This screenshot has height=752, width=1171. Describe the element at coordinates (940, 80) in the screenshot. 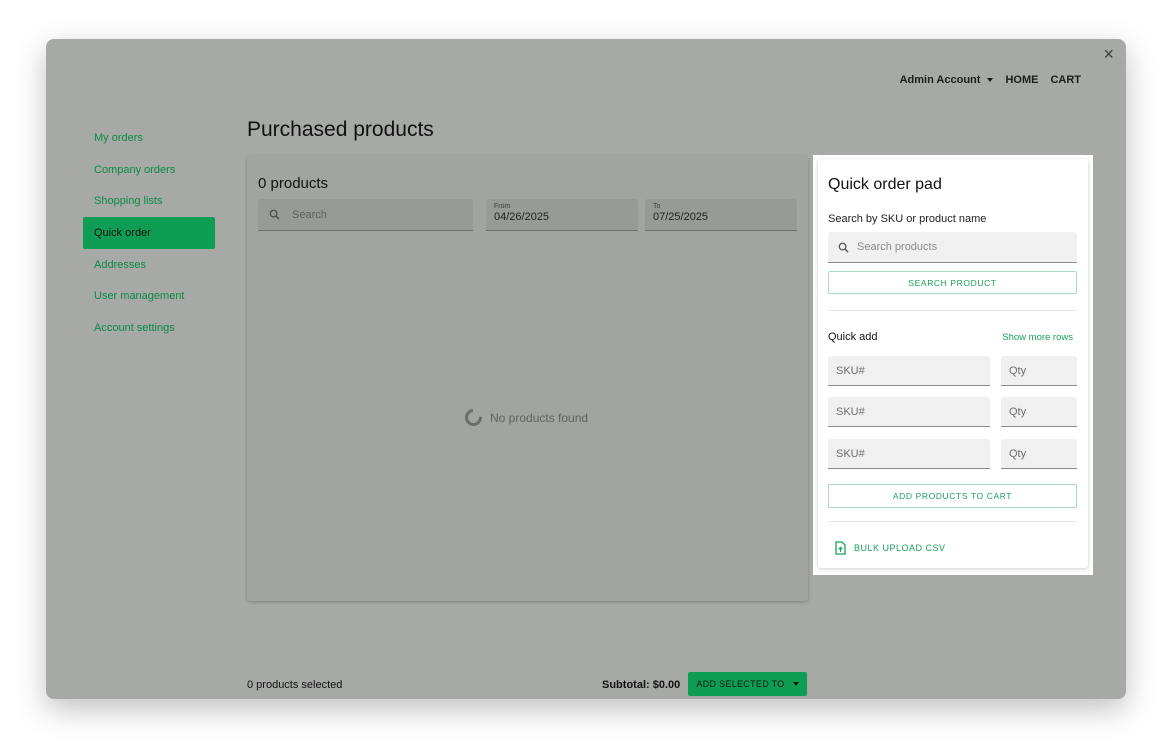

I see `account-menu-label: Admin Account` at that location.